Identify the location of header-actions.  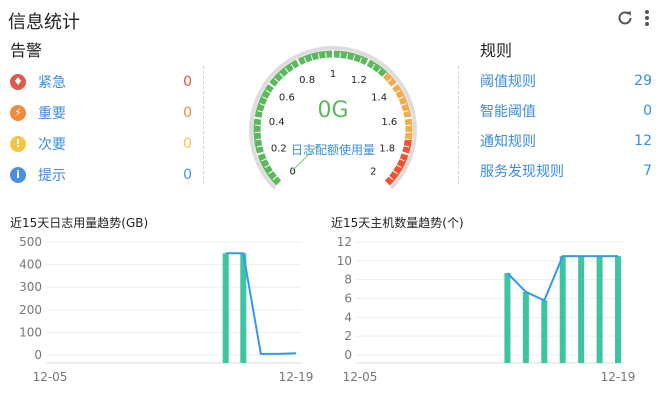
(633, 18).